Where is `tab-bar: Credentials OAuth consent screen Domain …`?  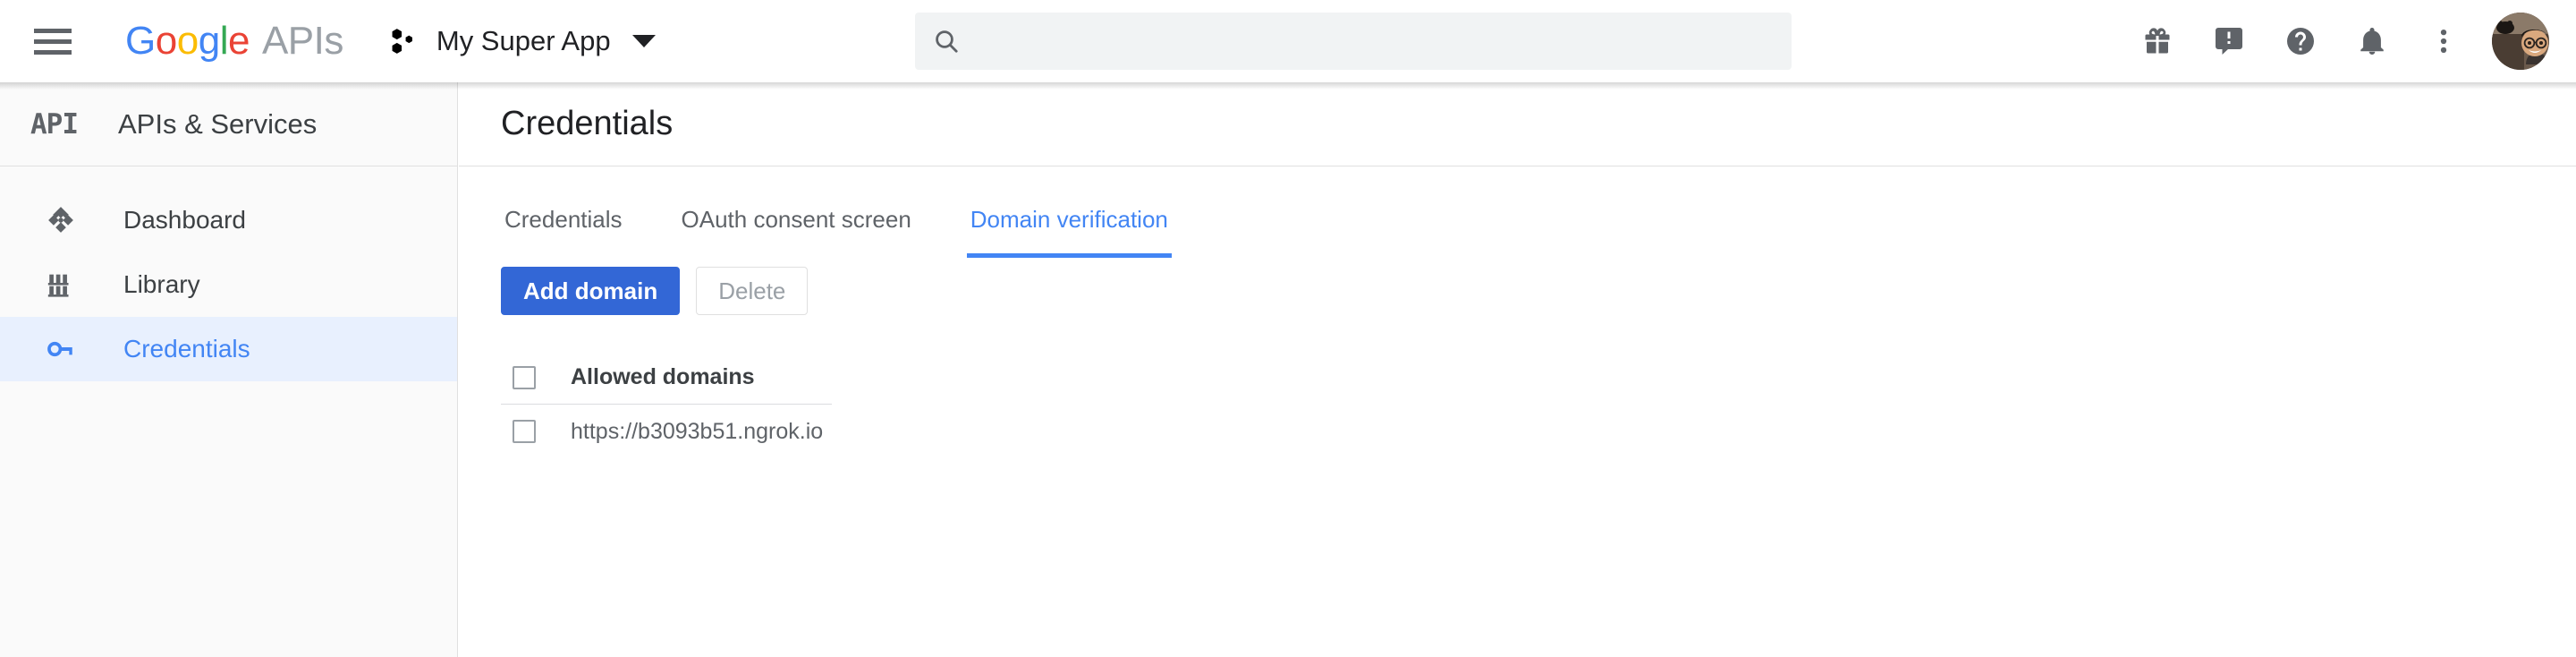
tab-bar: Credentials OAuth consent screen Domain … is located at coordinates (1517, 212).